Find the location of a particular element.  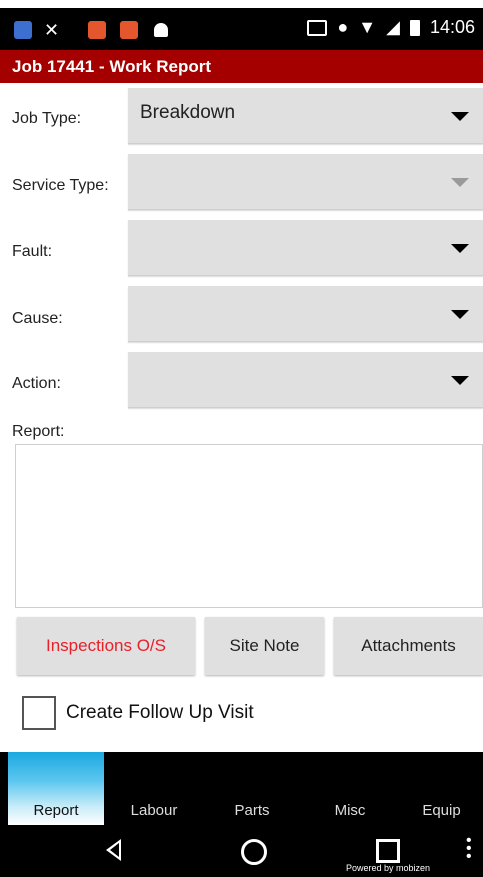

signal-icon: ◢ is located at coordinates (393, 27).